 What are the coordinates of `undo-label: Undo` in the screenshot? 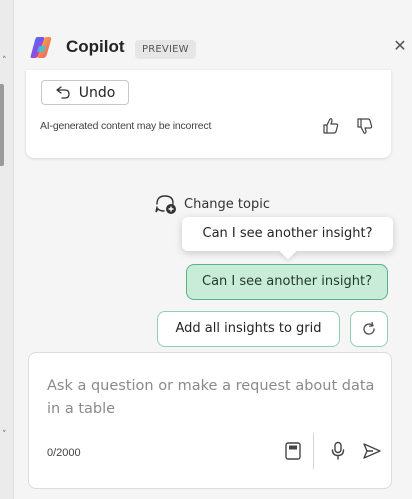 It's located at (97, 92).